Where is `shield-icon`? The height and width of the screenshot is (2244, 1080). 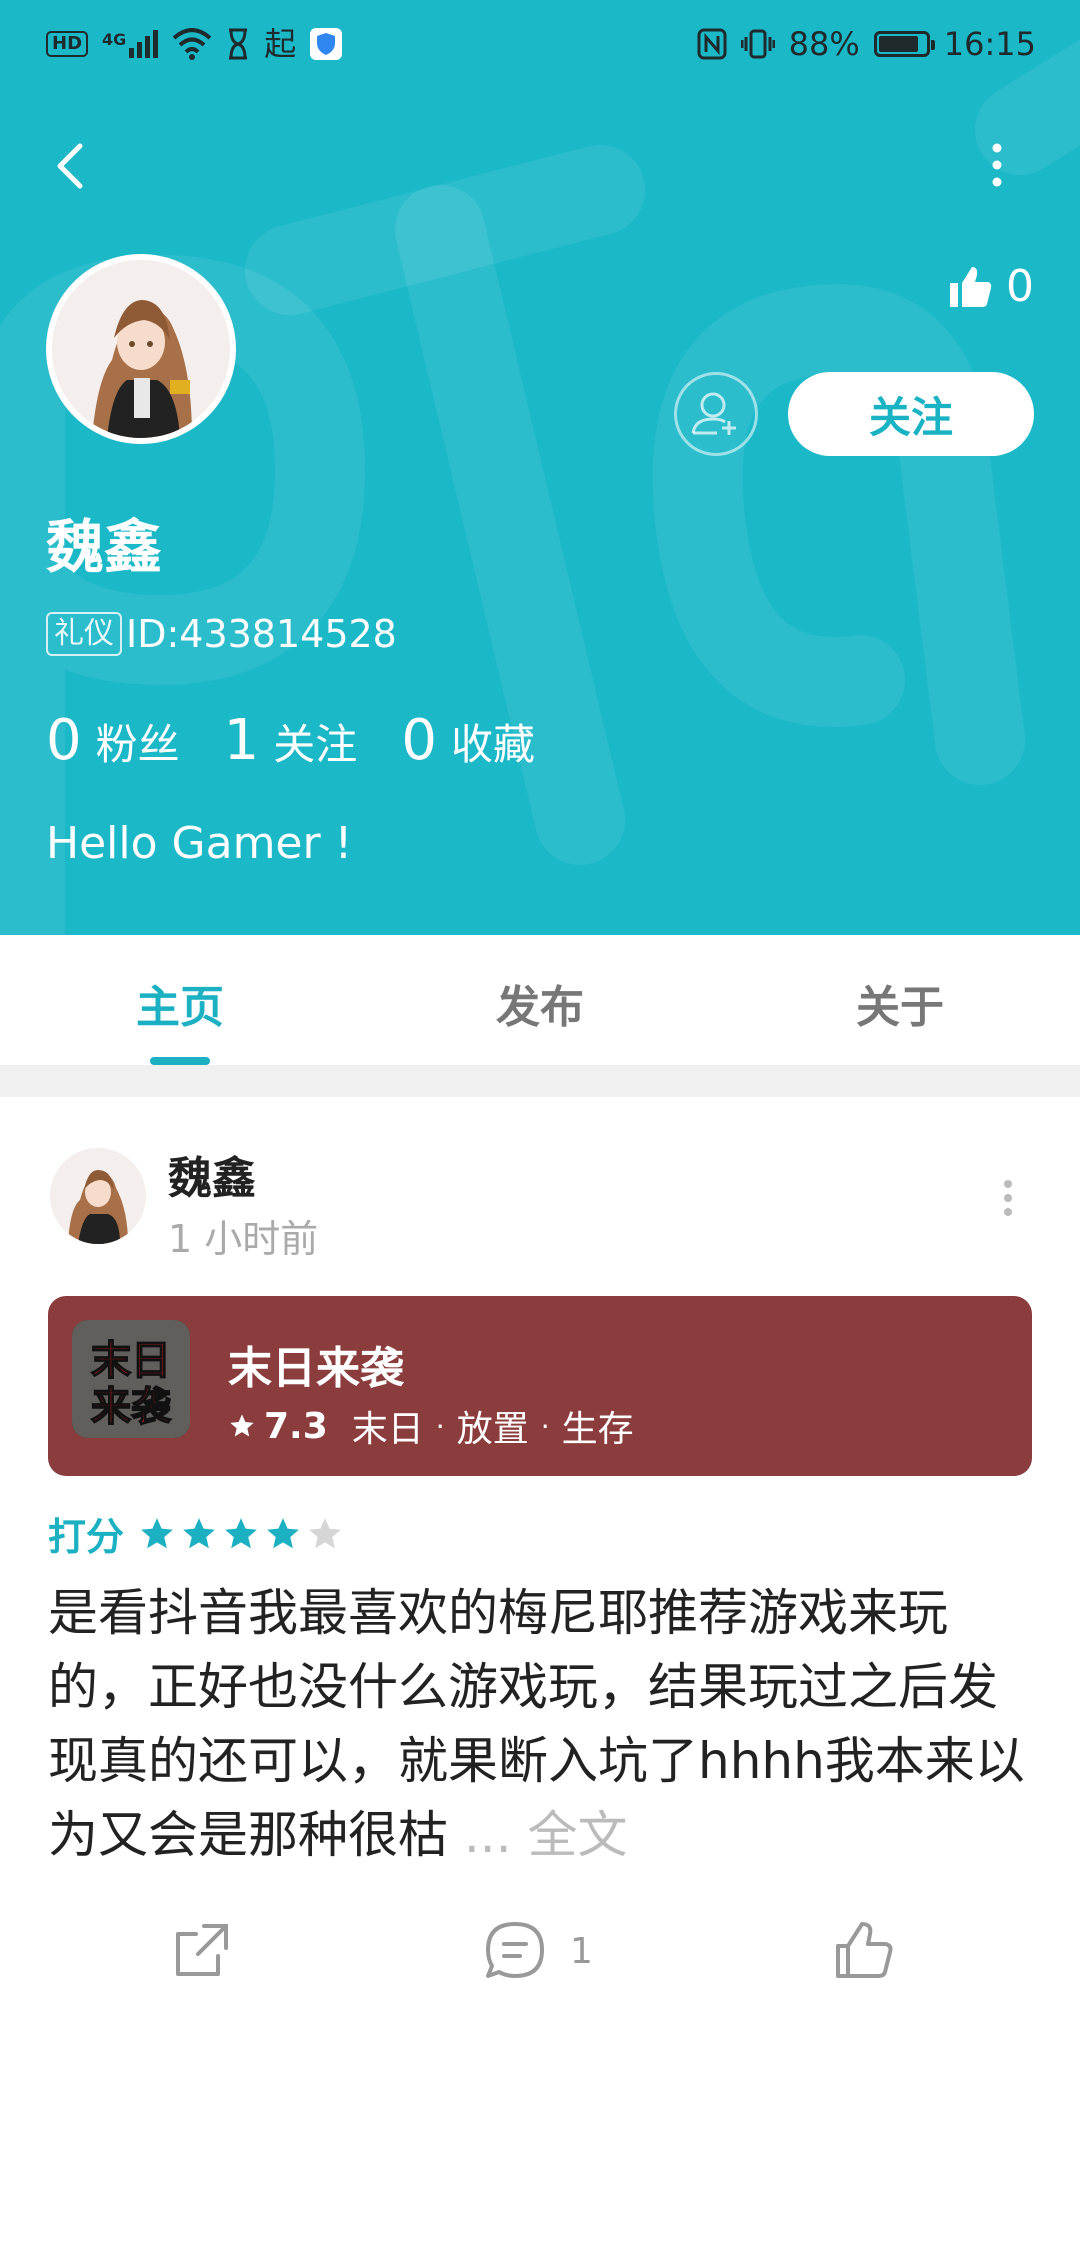
shield-icon is located at coordinates (326, 44).